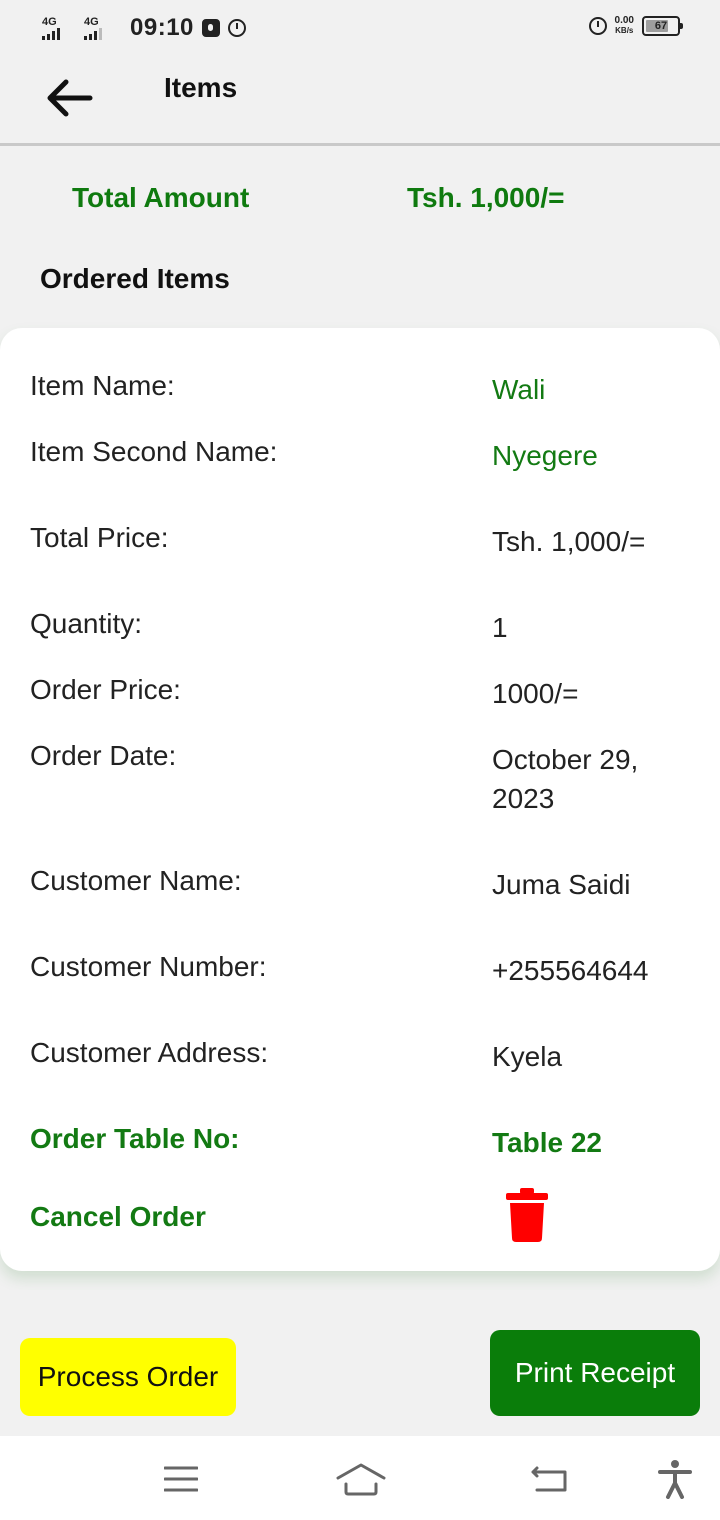  I want to click on accessibility-icon, so click(675, 1479).